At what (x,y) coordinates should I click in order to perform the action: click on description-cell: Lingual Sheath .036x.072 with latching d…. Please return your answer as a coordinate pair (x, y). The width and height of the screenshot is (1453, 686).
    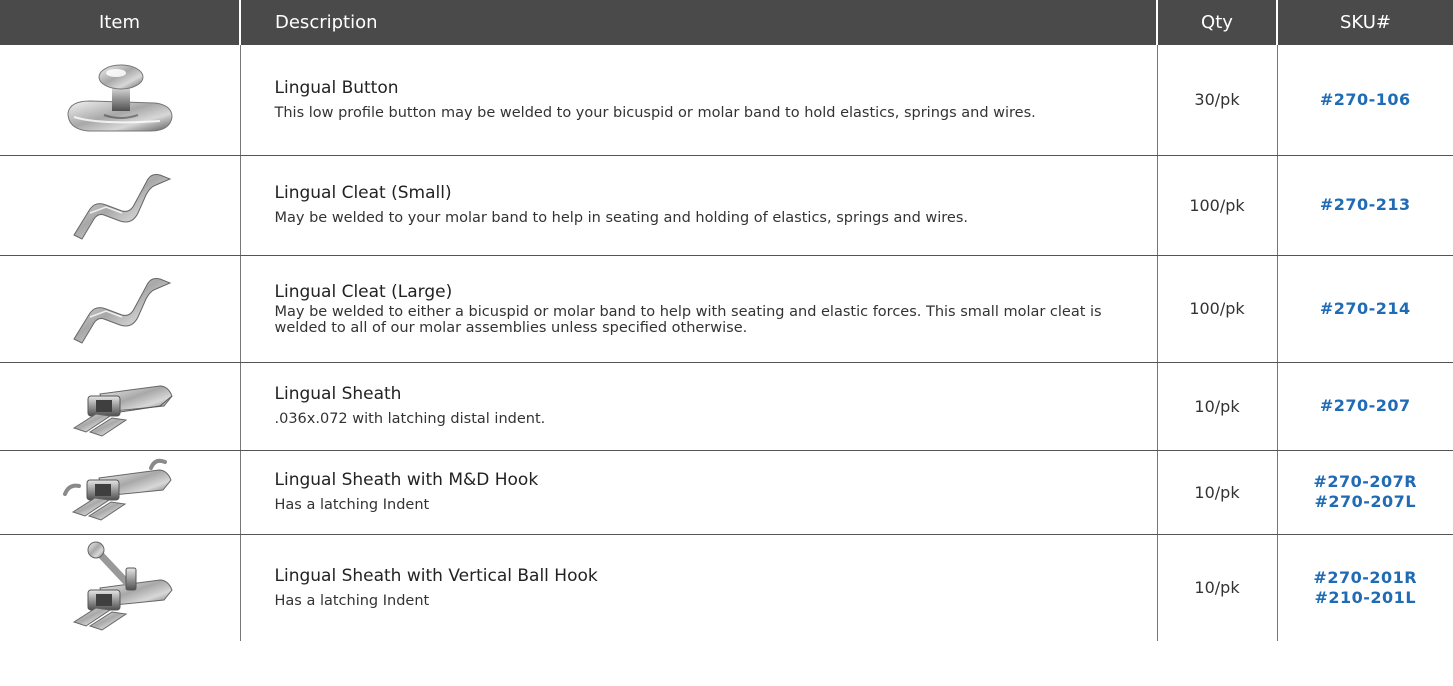
    Looking at the image, I should click on (699, 406).